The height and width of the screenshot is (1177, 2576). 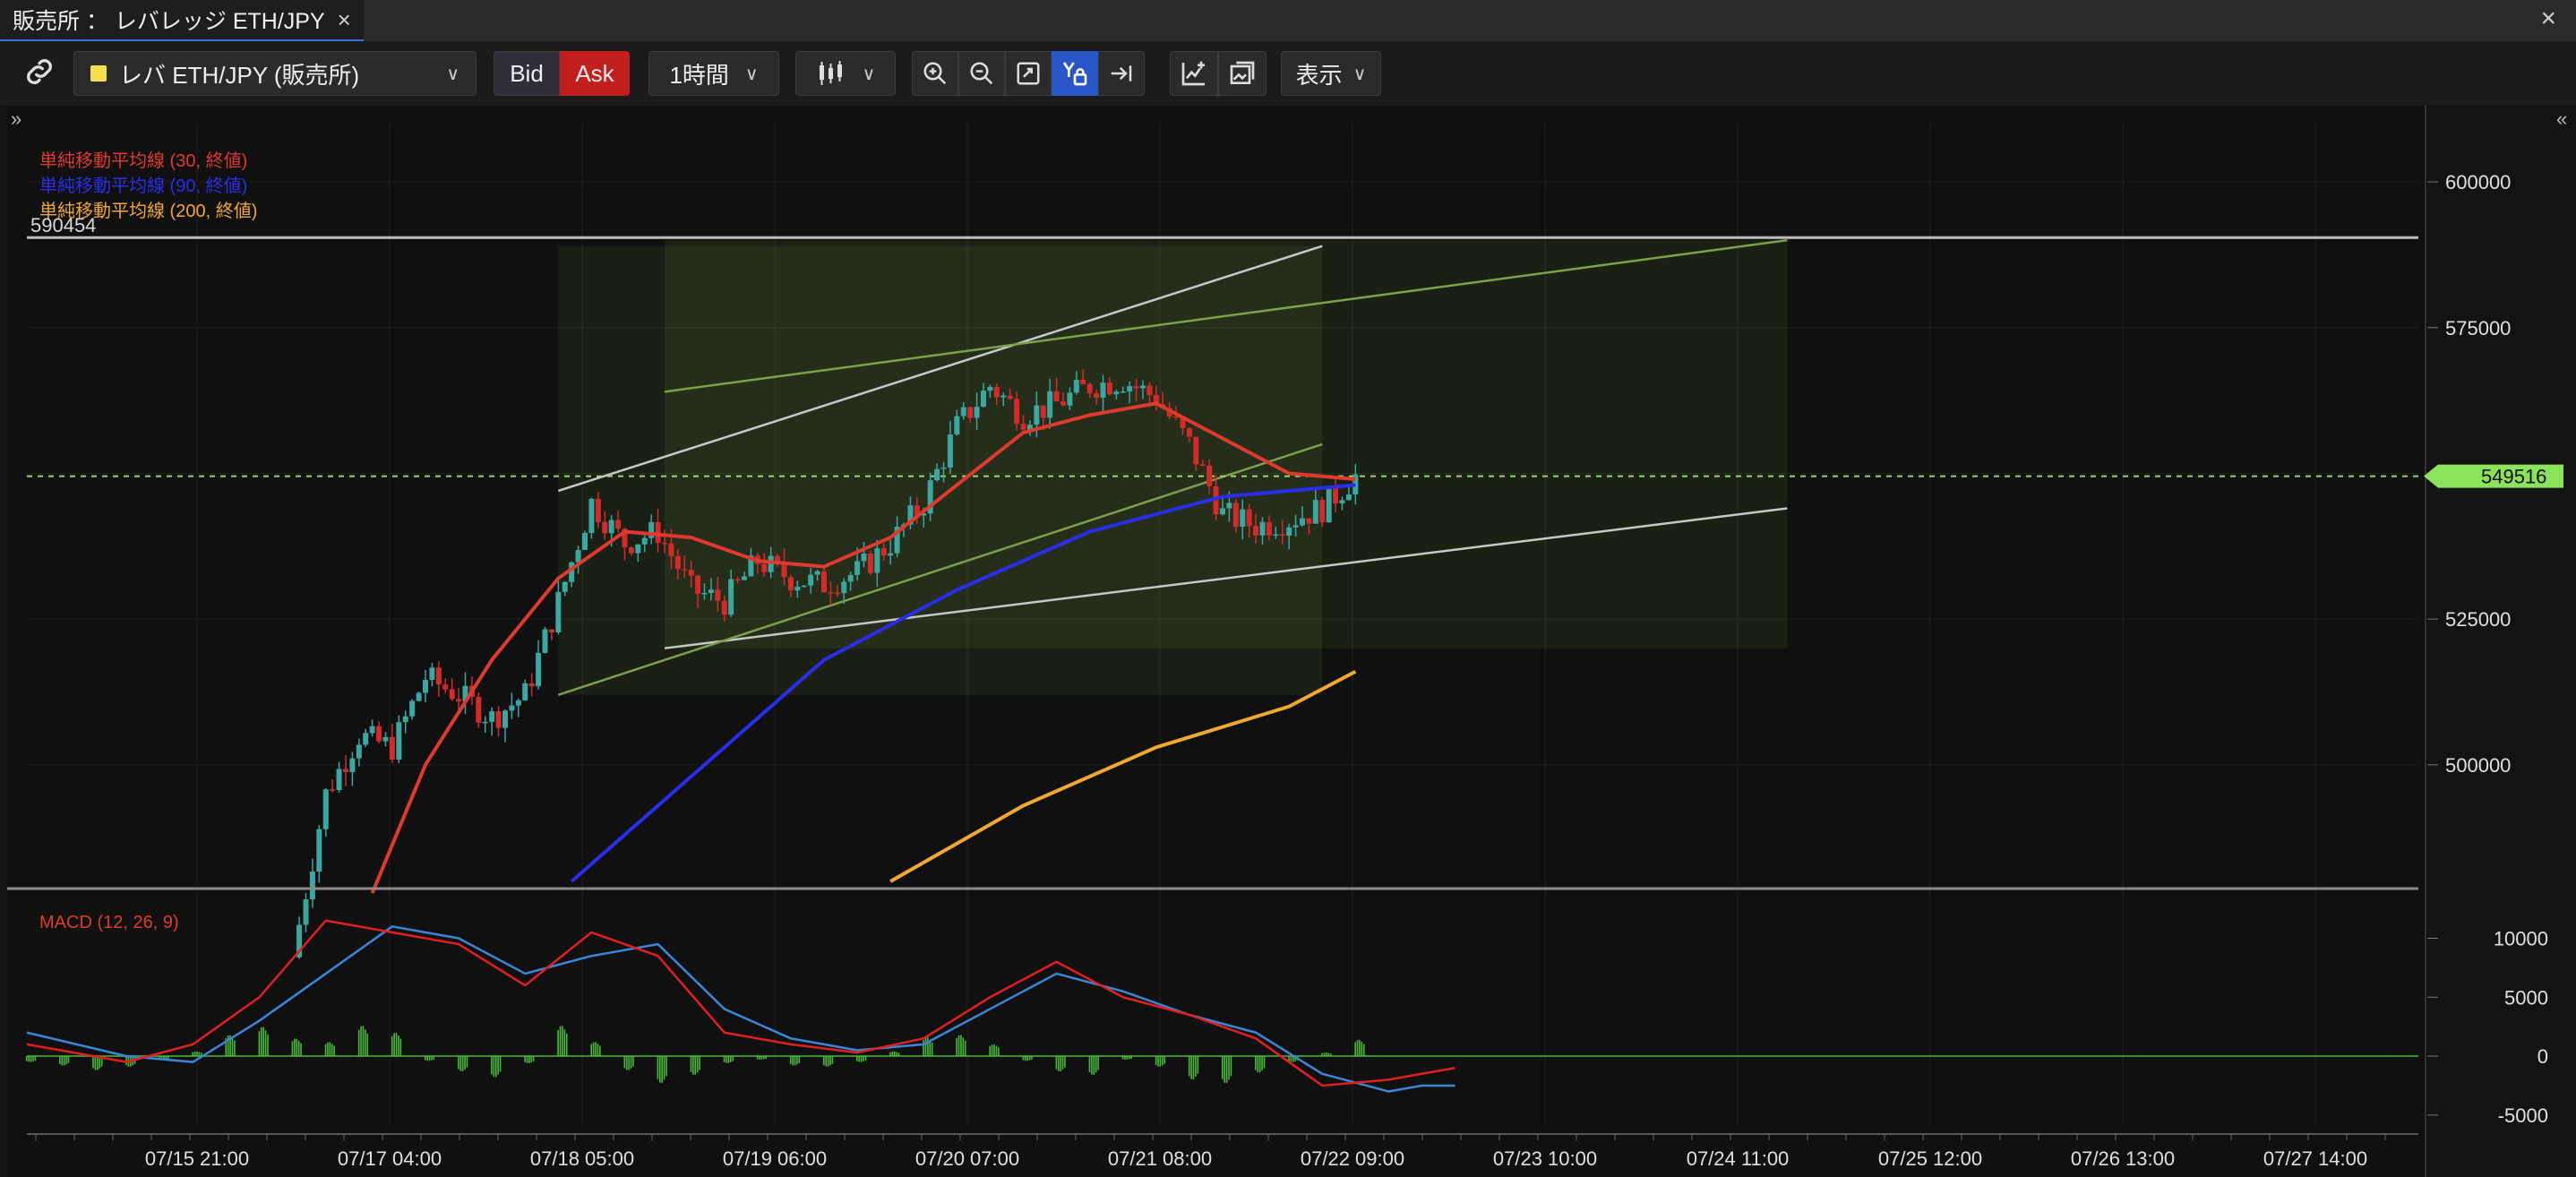 I want to click on chart-type-select: ∨, so click(x=845, y=73).